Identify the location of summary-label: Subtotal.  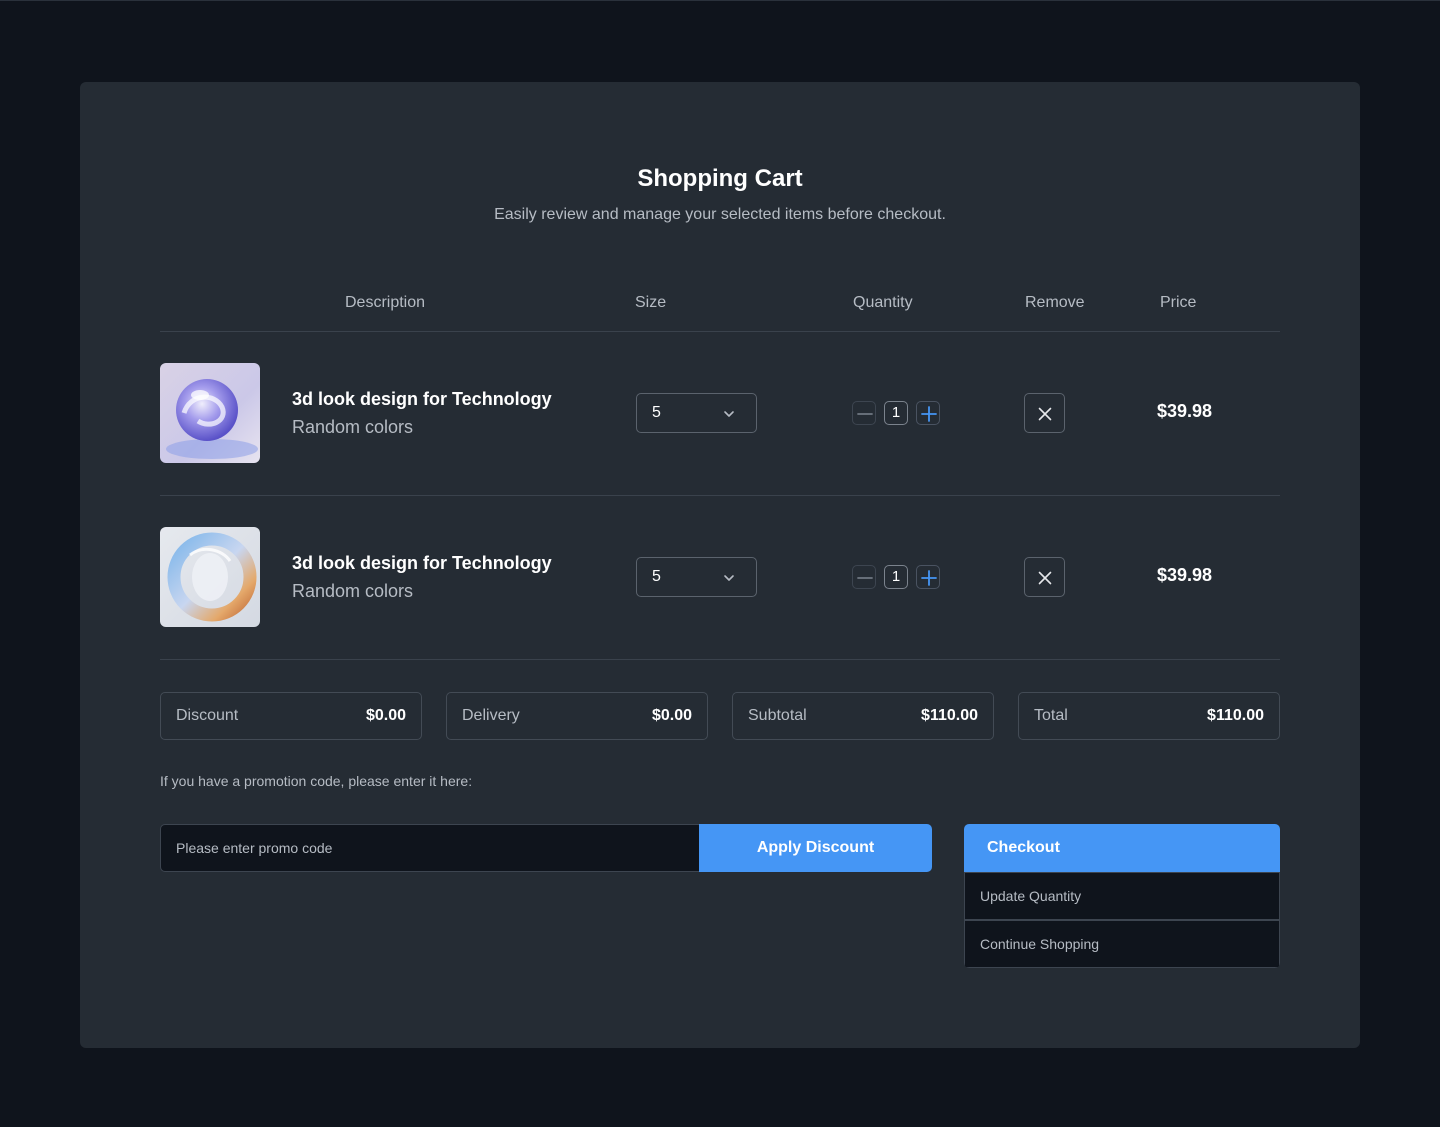
(777, 715).